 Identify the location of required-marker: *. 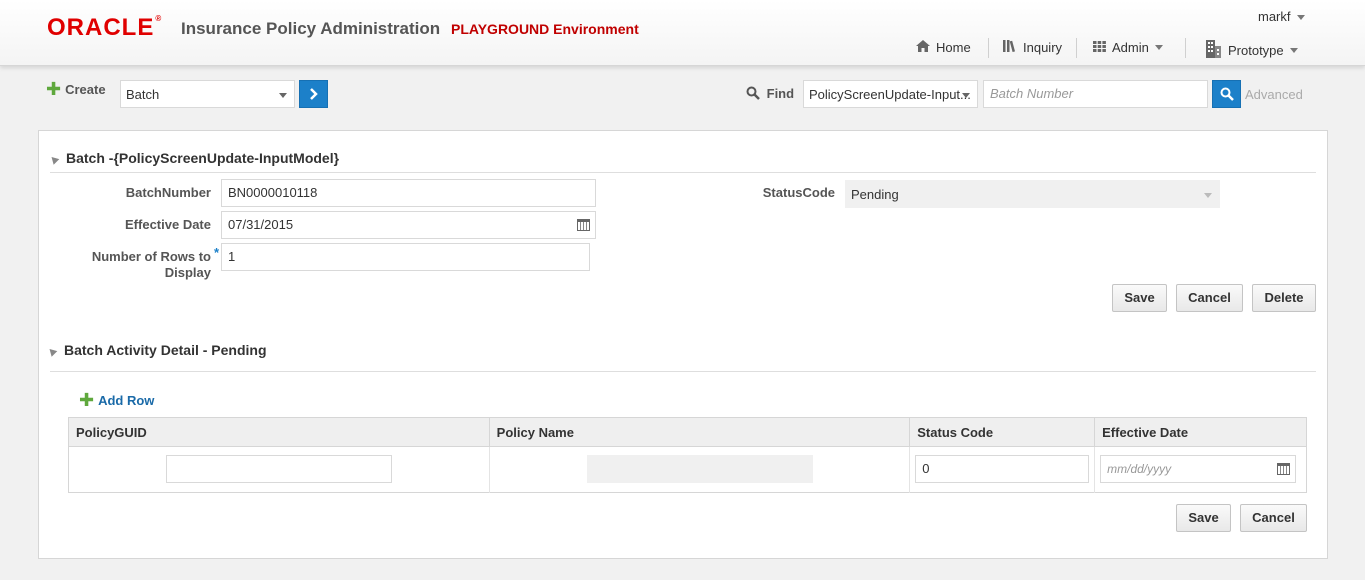
(216, 252).